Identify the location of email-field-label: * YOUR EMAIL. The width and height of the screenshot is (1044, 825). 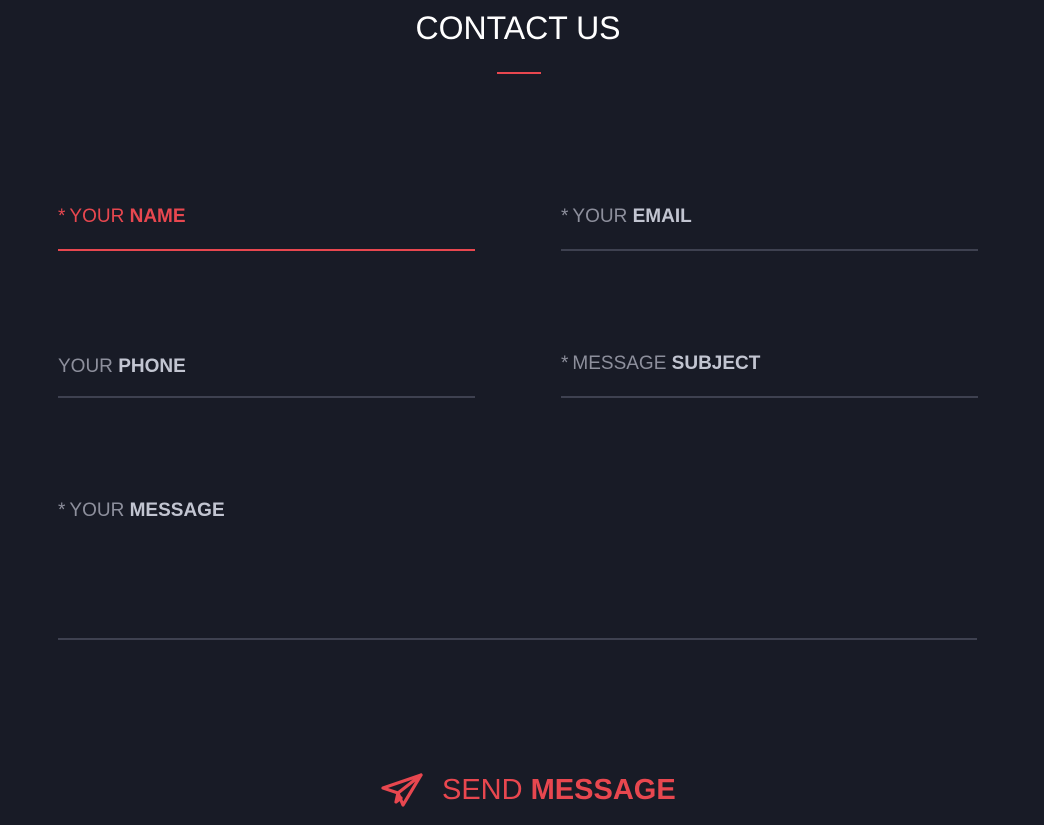
(626, 217).